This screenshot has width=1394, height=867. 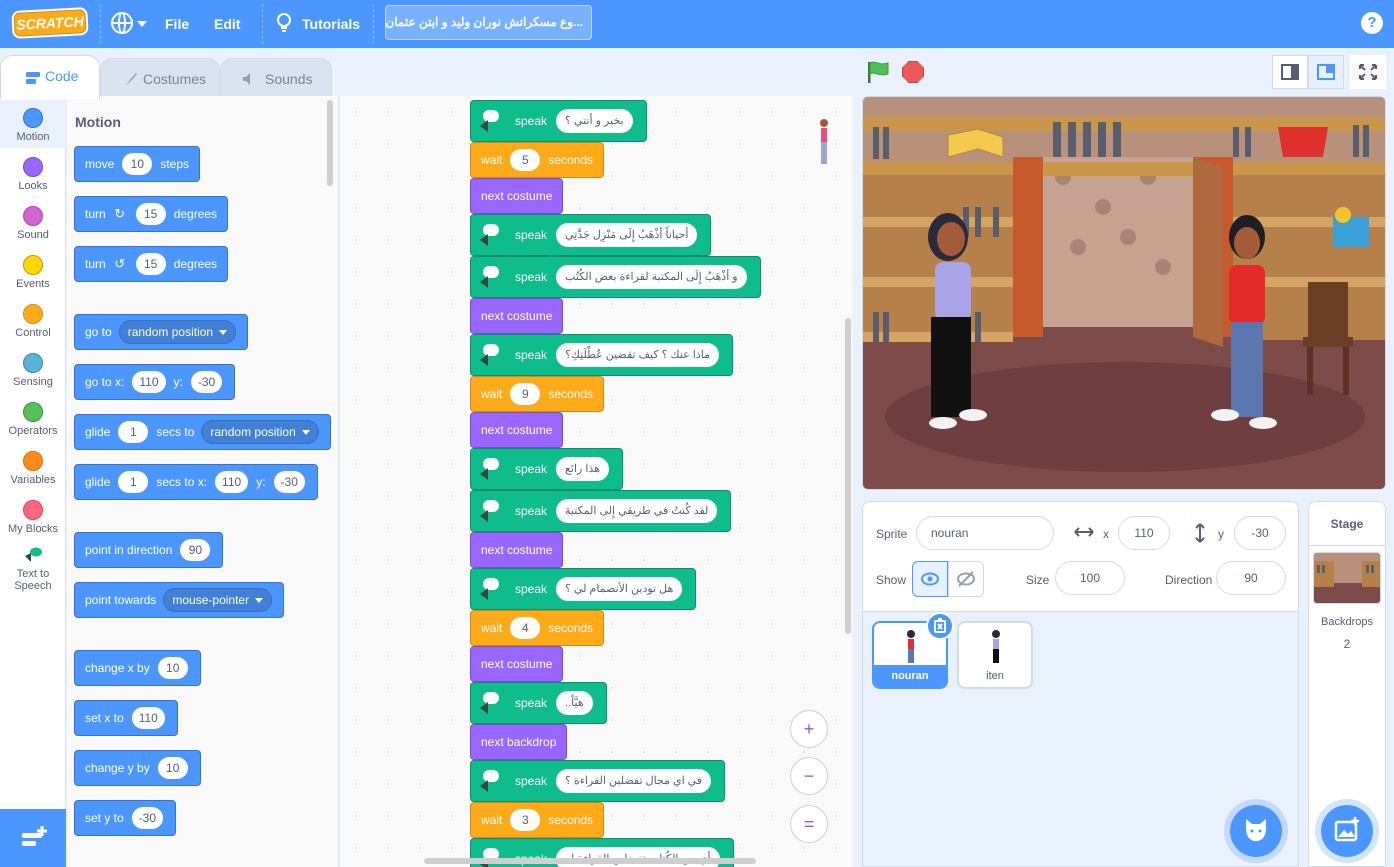 What do you see at coordinates (519, 742) in the screenshot?
I see `backdrop-block: next backdrop` at bounding box center [519, 742].